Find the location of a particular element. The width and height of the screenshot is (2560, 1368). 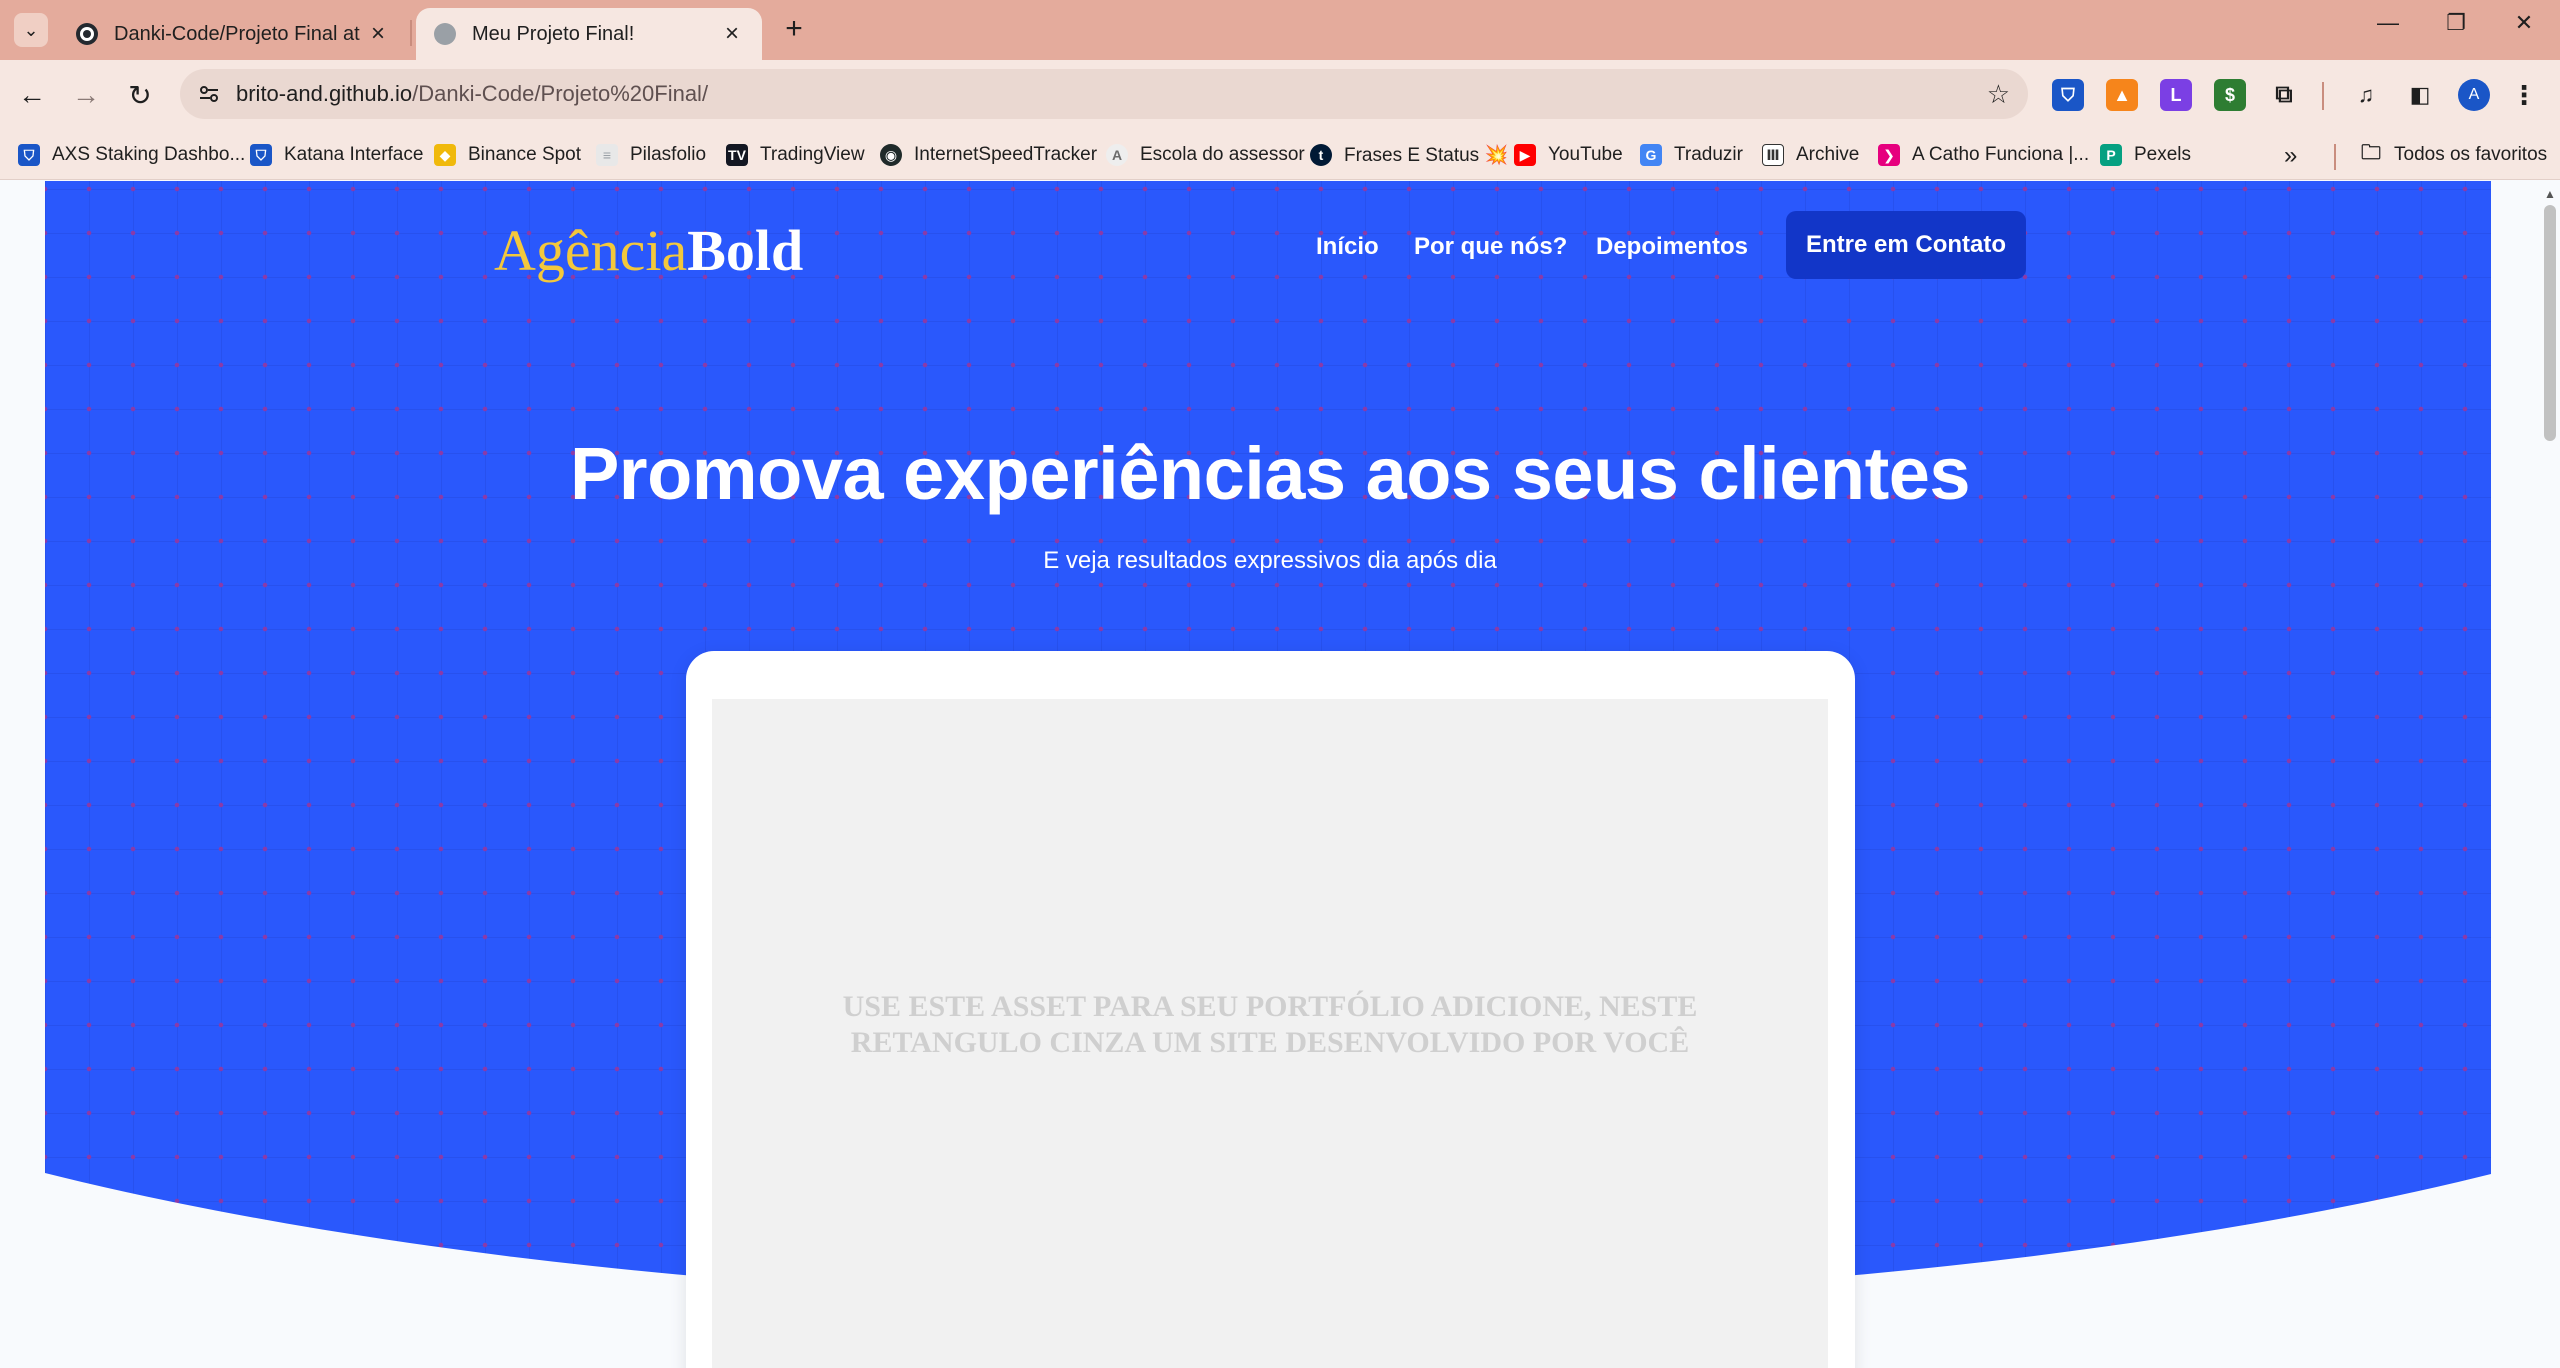

pexels-icon: P is located at coordinates (2111, 155).